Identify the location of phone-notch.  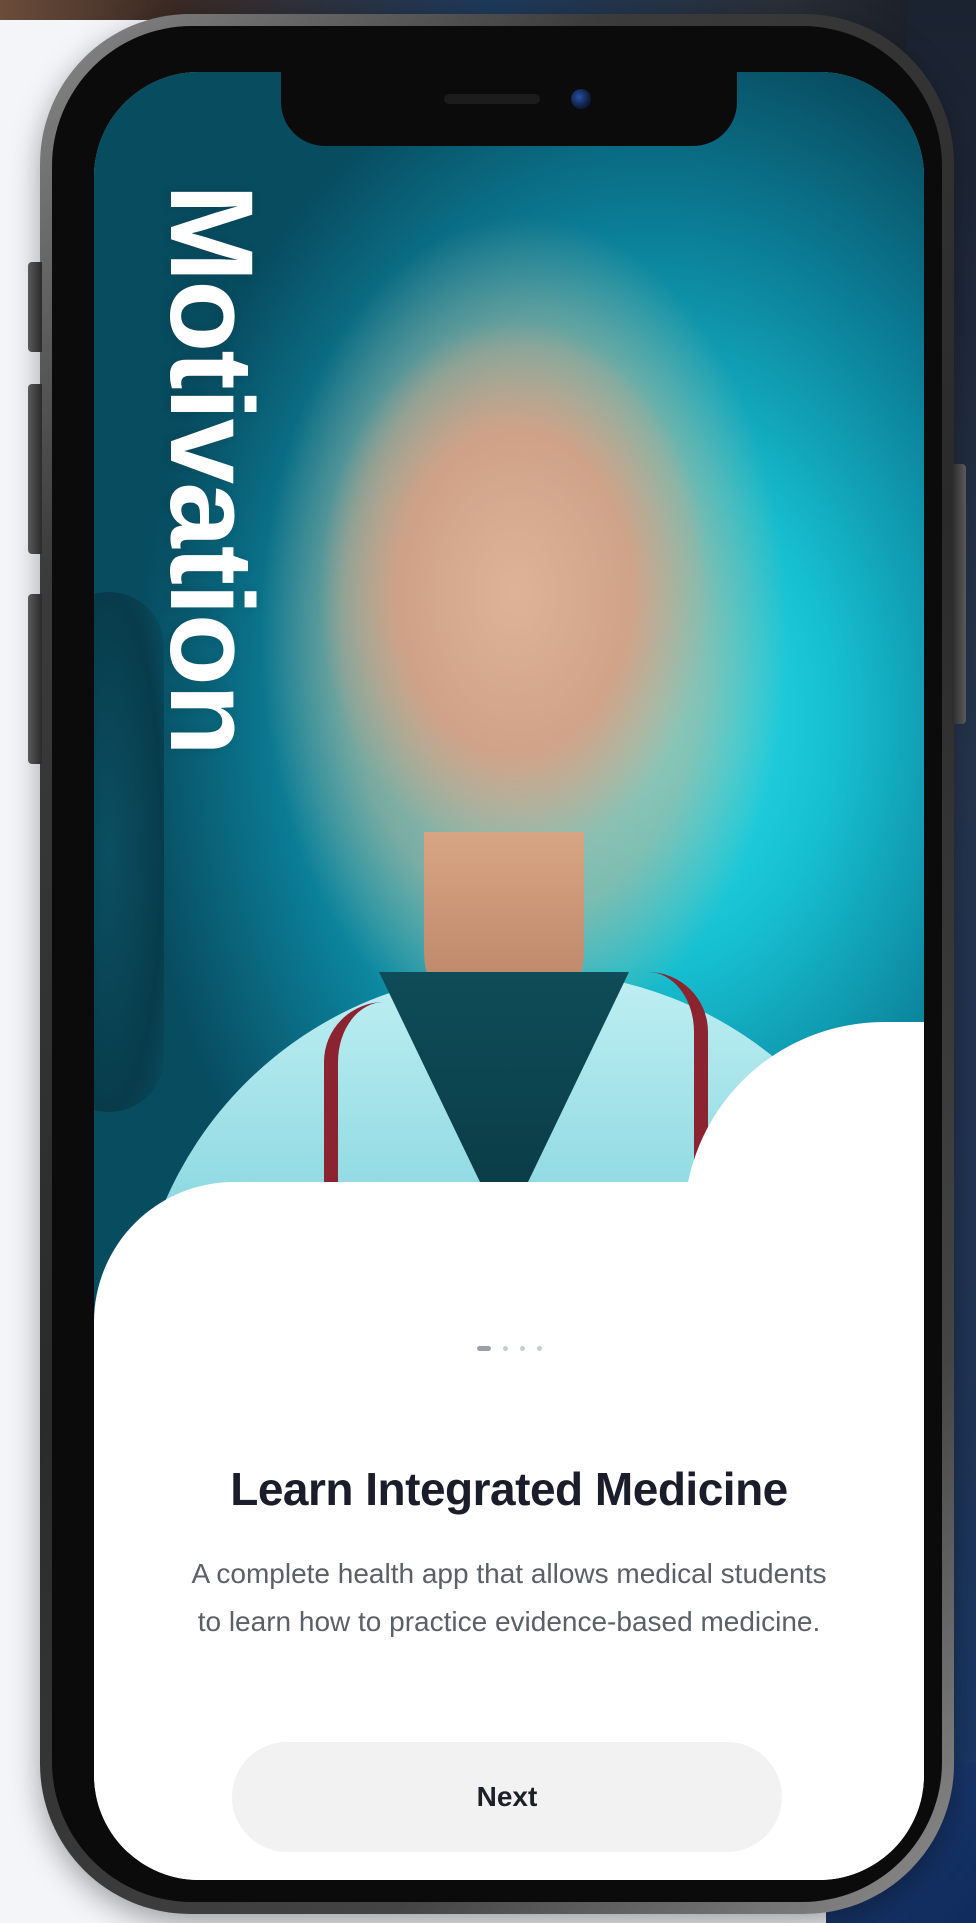
(509, 109).